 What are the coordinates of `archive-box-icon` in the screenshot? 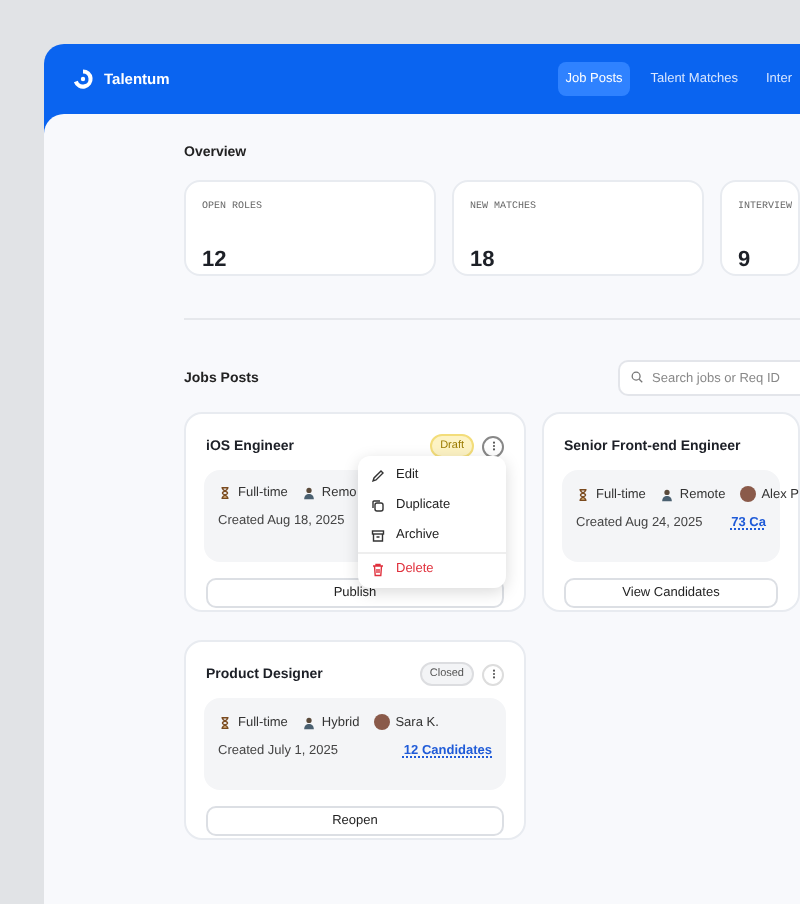 It's located at (378, 535).